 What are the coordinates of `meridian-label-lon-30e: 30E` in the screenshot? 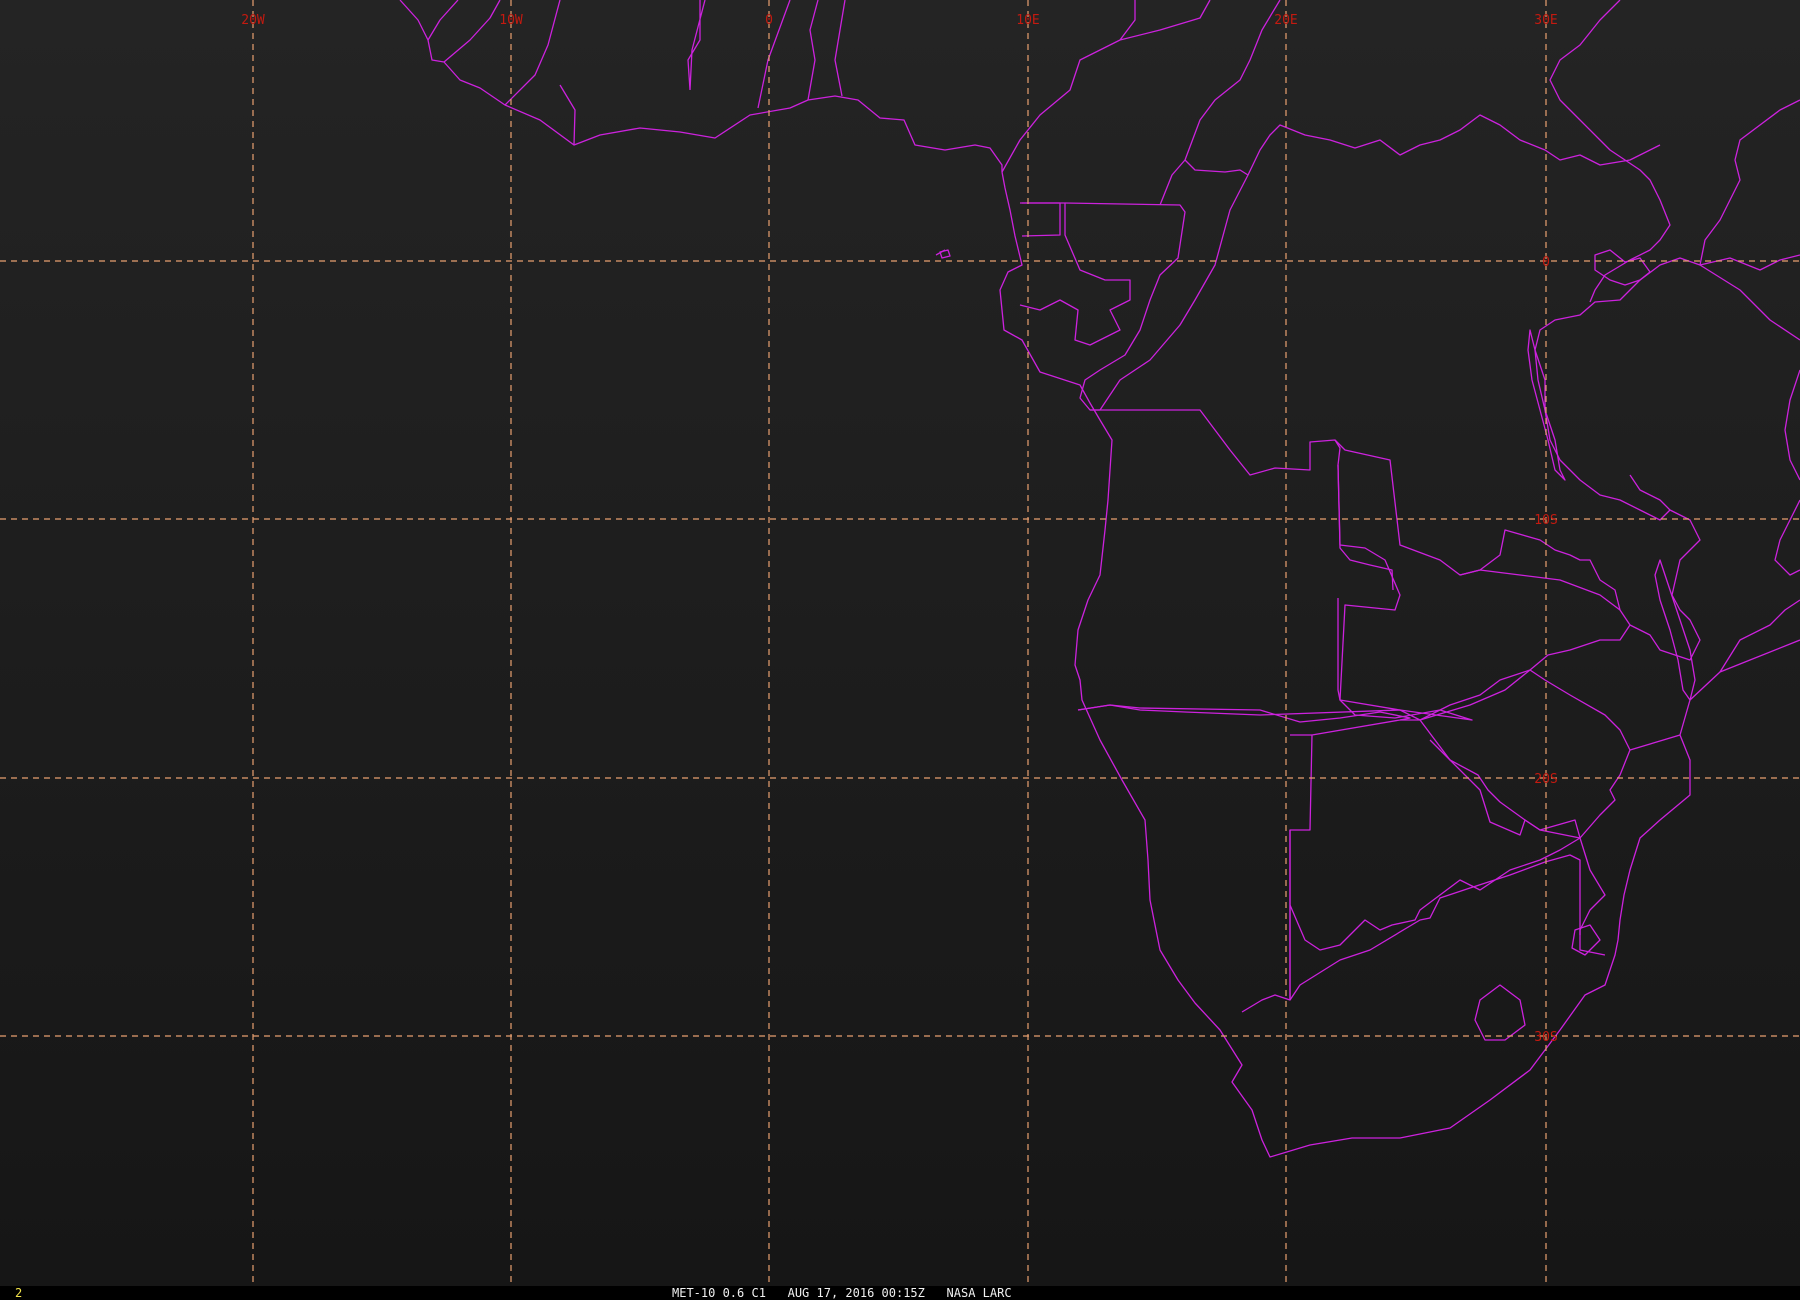 It's located at (1545, 20).